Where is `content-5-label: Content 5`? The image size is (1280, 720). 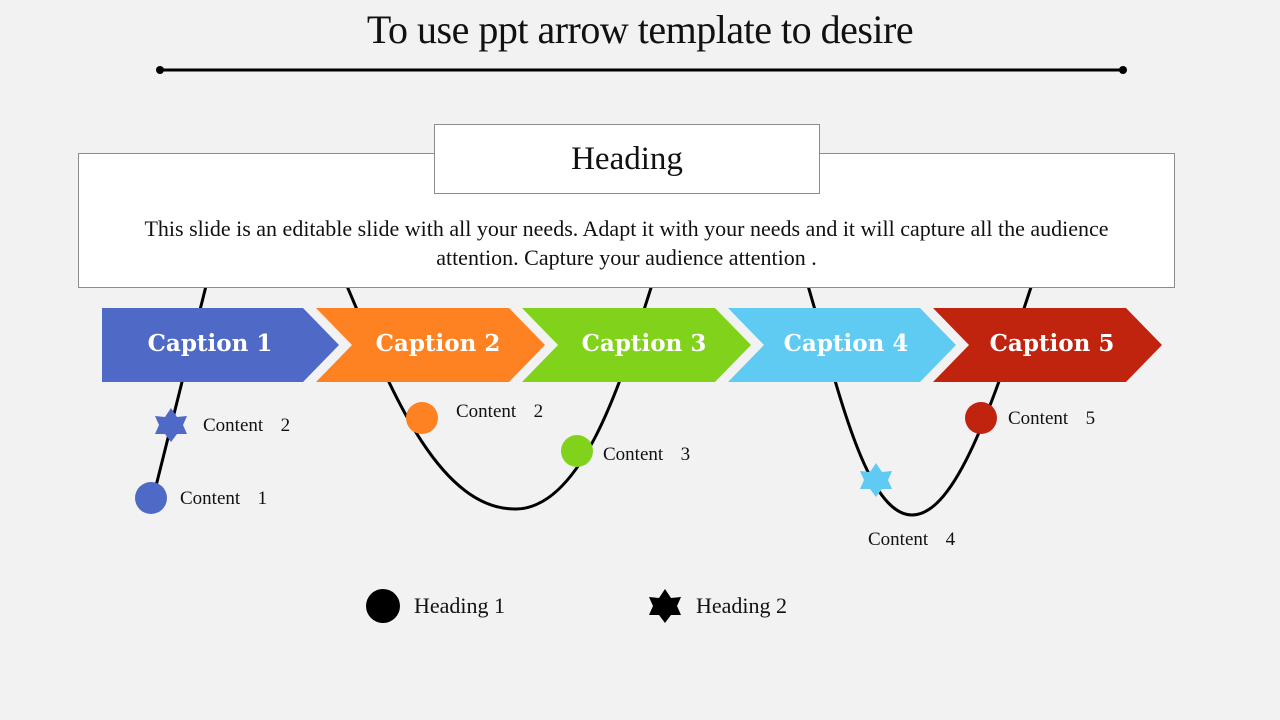
content-5-label: Content 5 is located at coordinates (1052, 418).